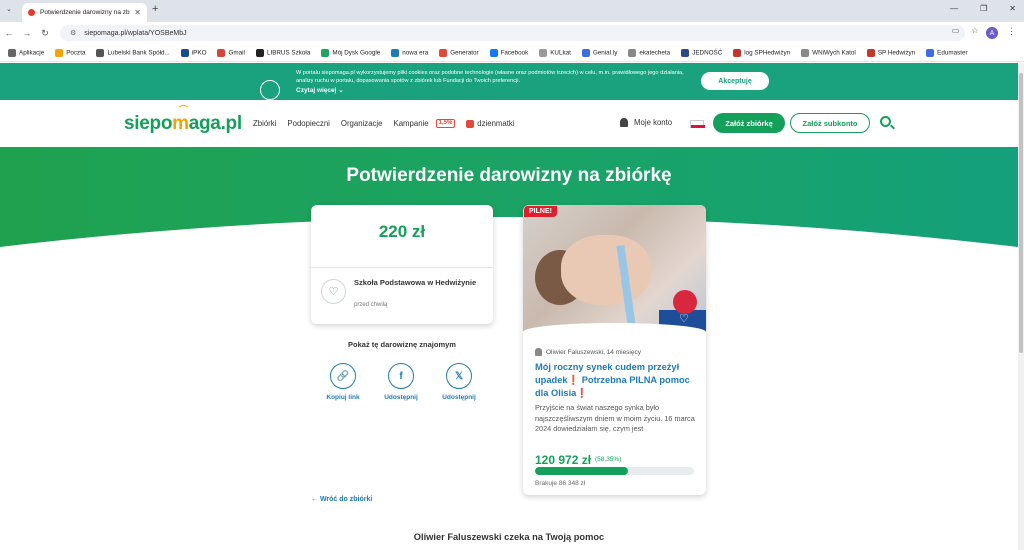 This screenshot has width=1024, height=550. I want to click on profile-avatar: A, so click(992, 33).